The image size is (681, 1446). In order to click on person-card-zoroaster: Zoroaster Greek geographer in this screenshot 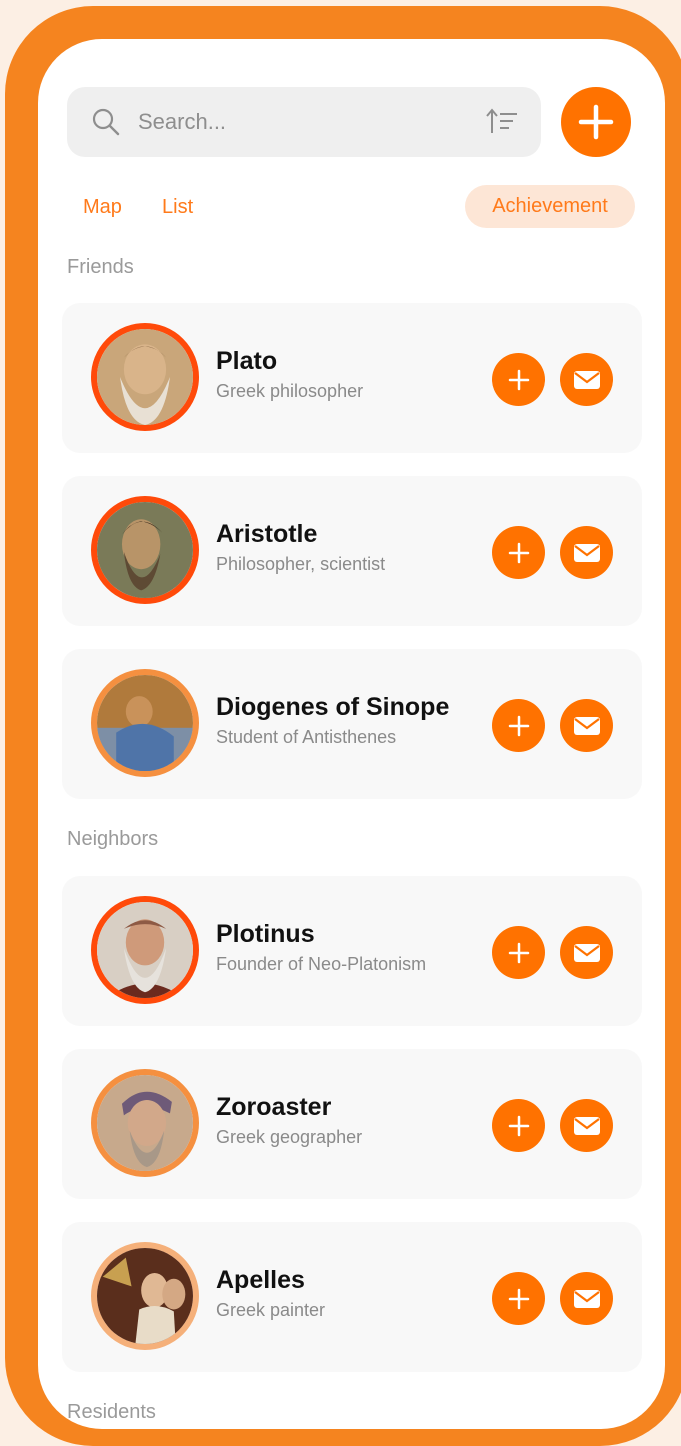, I will do `click(352, 1124)`.